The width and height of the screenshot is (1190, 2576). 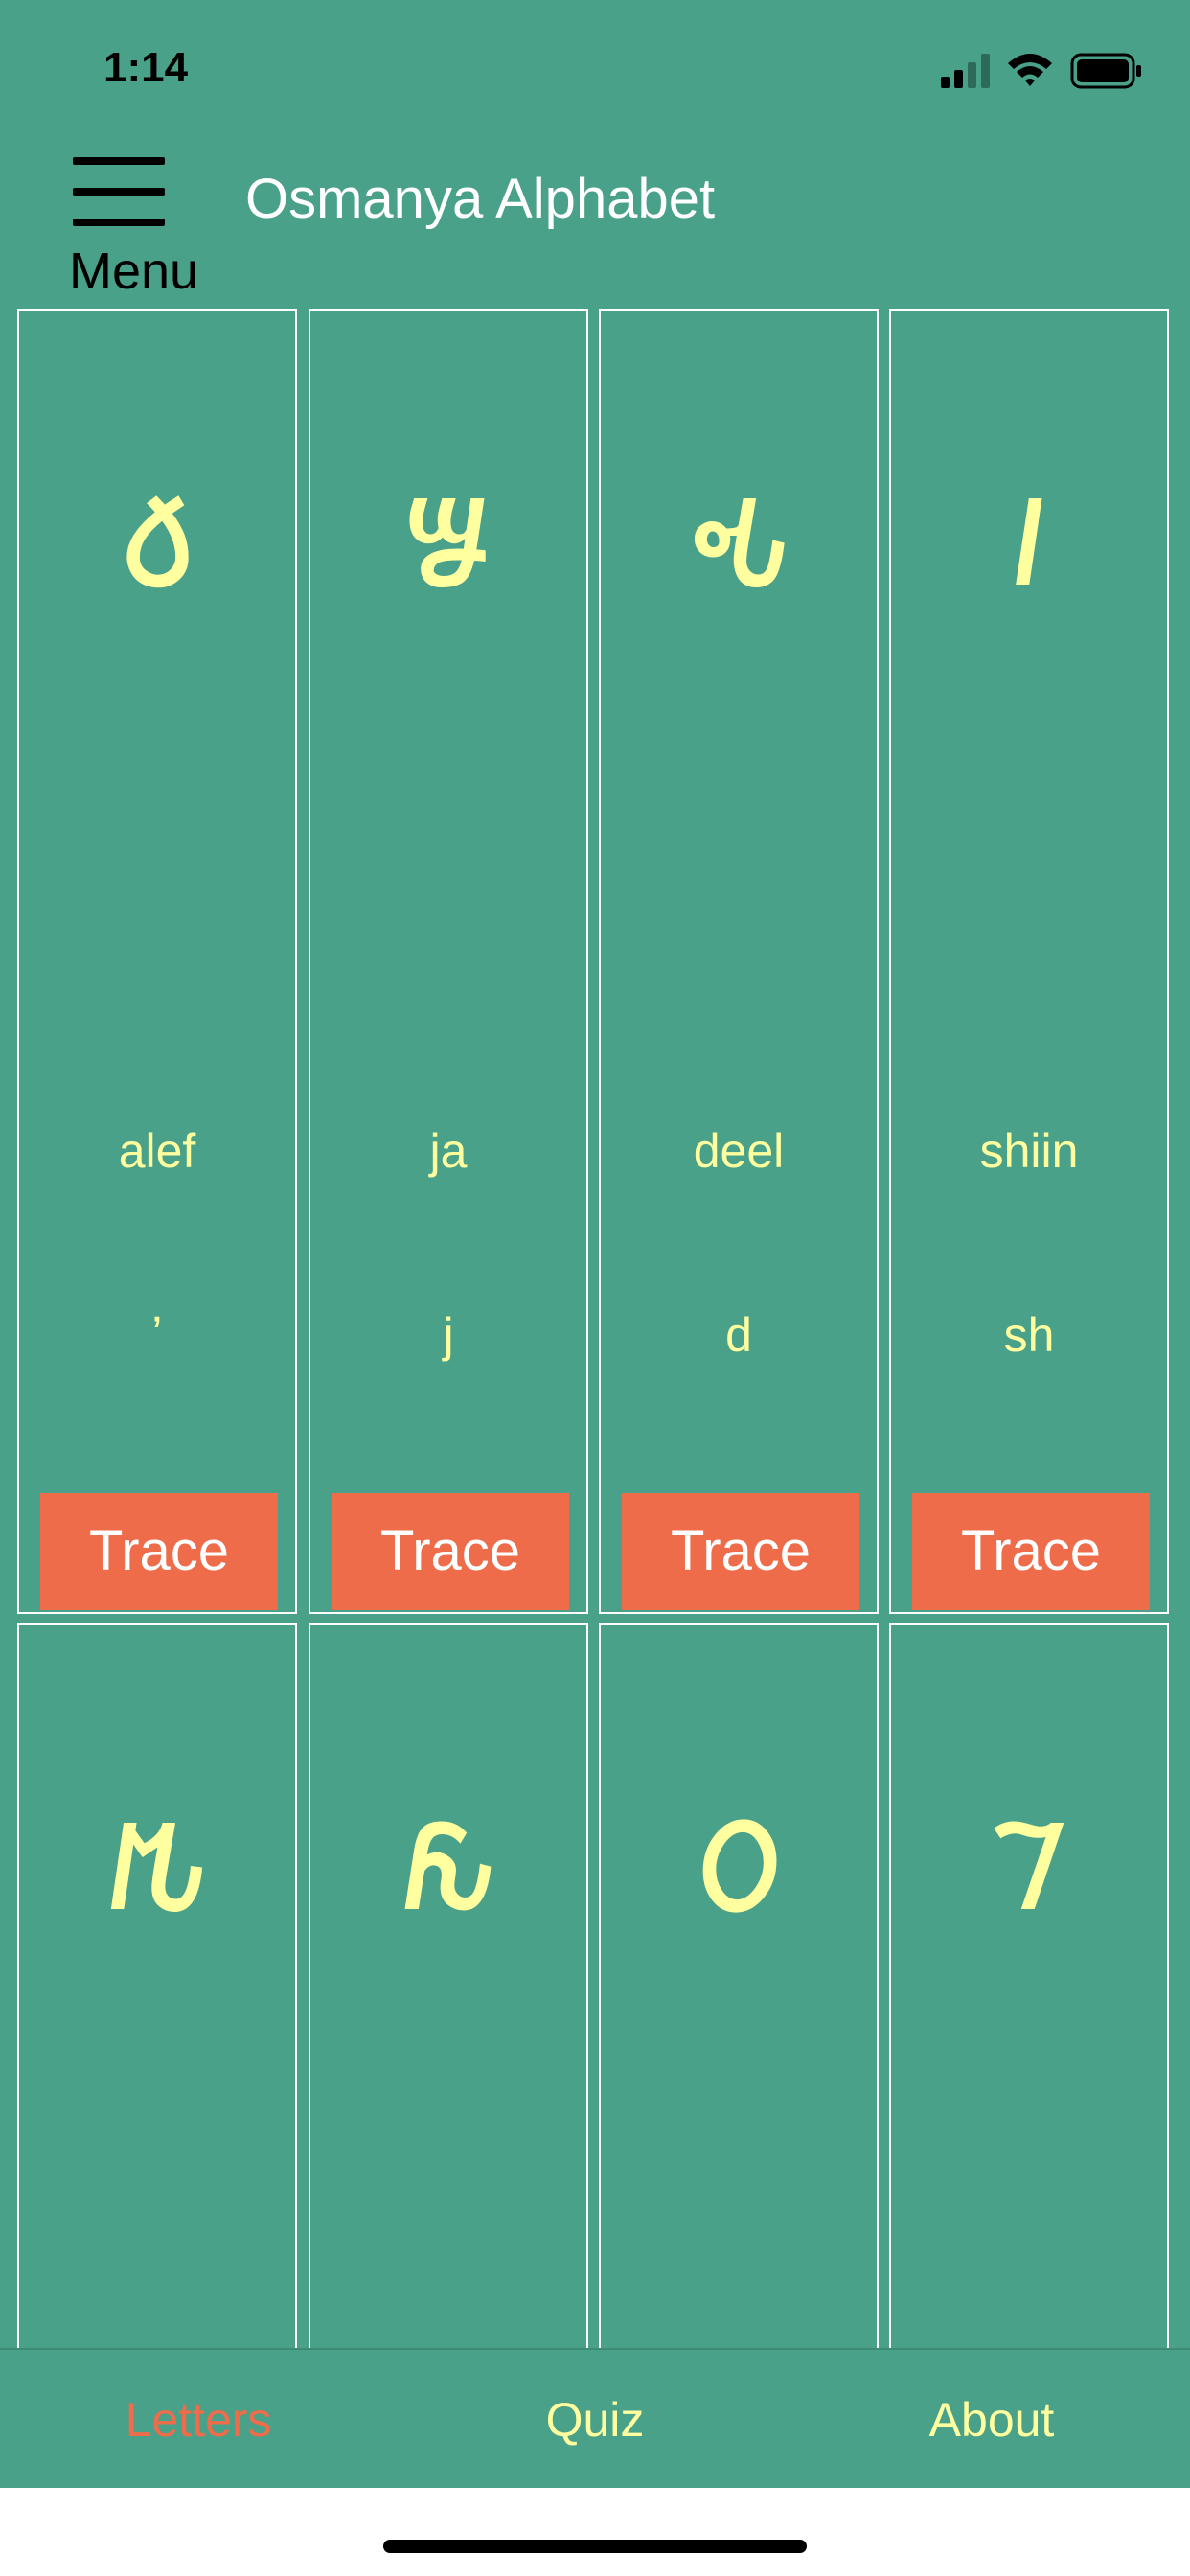 I want to click on letter-glyph: 𐒁, so click(x=448, y=535).